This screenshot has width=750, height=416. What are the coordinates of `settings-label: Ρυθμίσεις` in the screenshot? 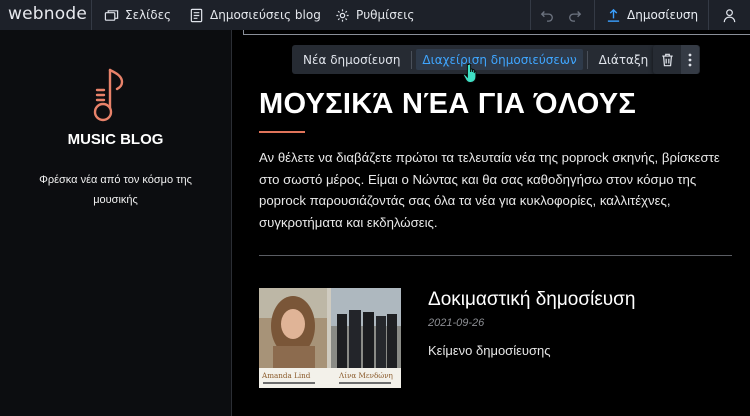 It's located at (385, 15).